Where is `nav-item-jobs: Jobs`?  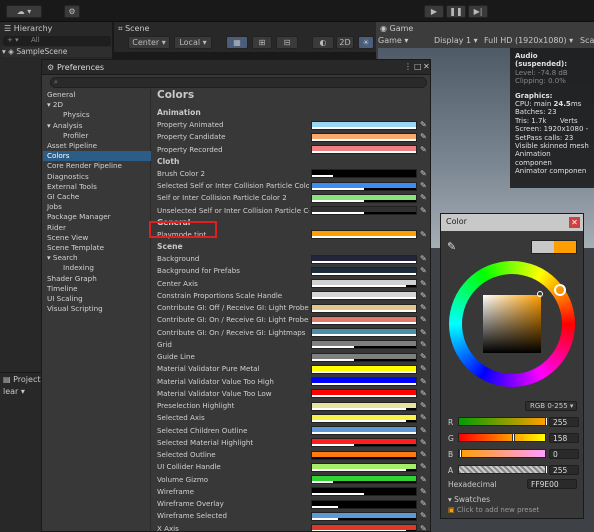
nav-item-jobs: Jobs is located at coordinates (97, 207).